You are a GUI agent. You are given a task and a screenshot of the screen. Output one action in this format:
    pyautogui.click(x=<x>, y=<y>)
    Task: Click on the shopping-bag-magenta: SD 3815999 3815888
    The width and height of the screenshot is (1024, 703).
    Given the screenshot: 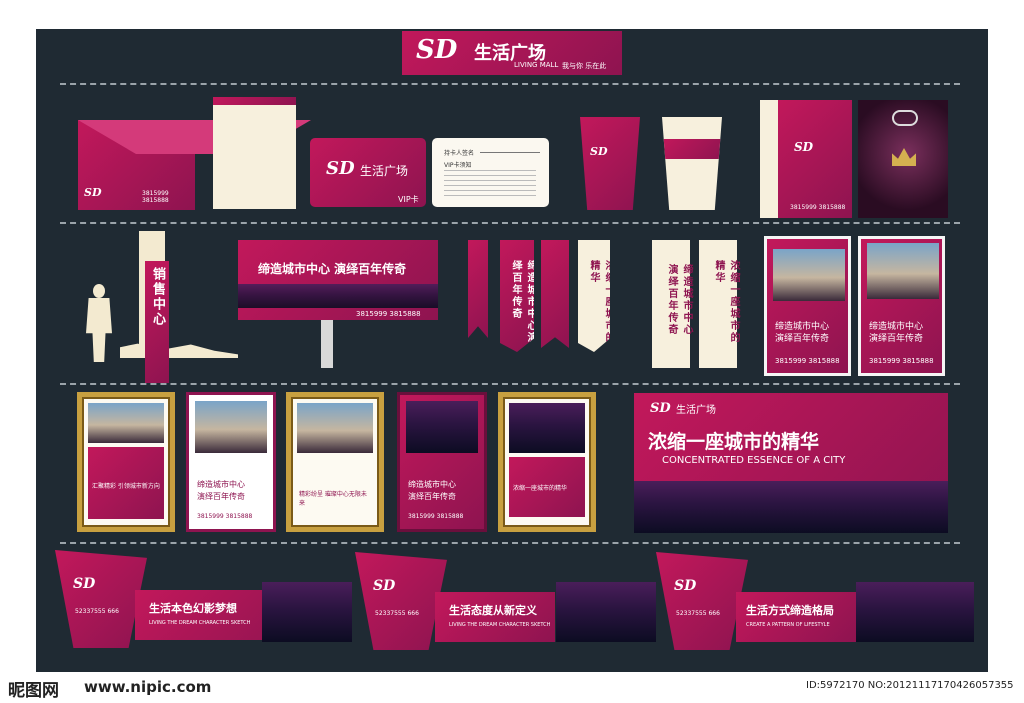 What is the action you would take?
    pyautogui.click(x=806, y=159)
    